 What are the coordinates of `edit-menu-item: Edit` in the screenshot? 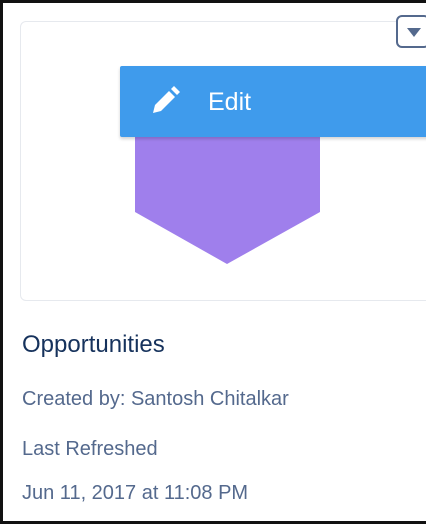 It's located at (273, 101).